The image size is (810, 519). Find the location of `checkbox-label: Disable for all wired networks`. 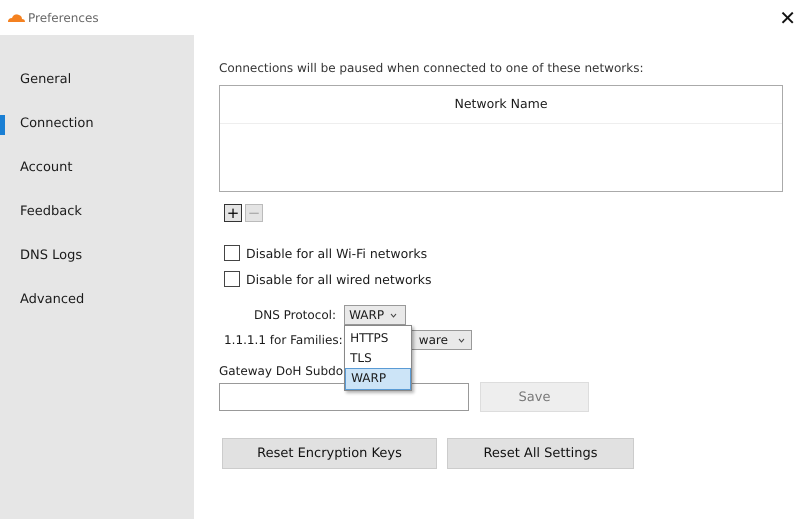

checkbox-label: Disable for all wired networks is located at coordinates (339, 279).